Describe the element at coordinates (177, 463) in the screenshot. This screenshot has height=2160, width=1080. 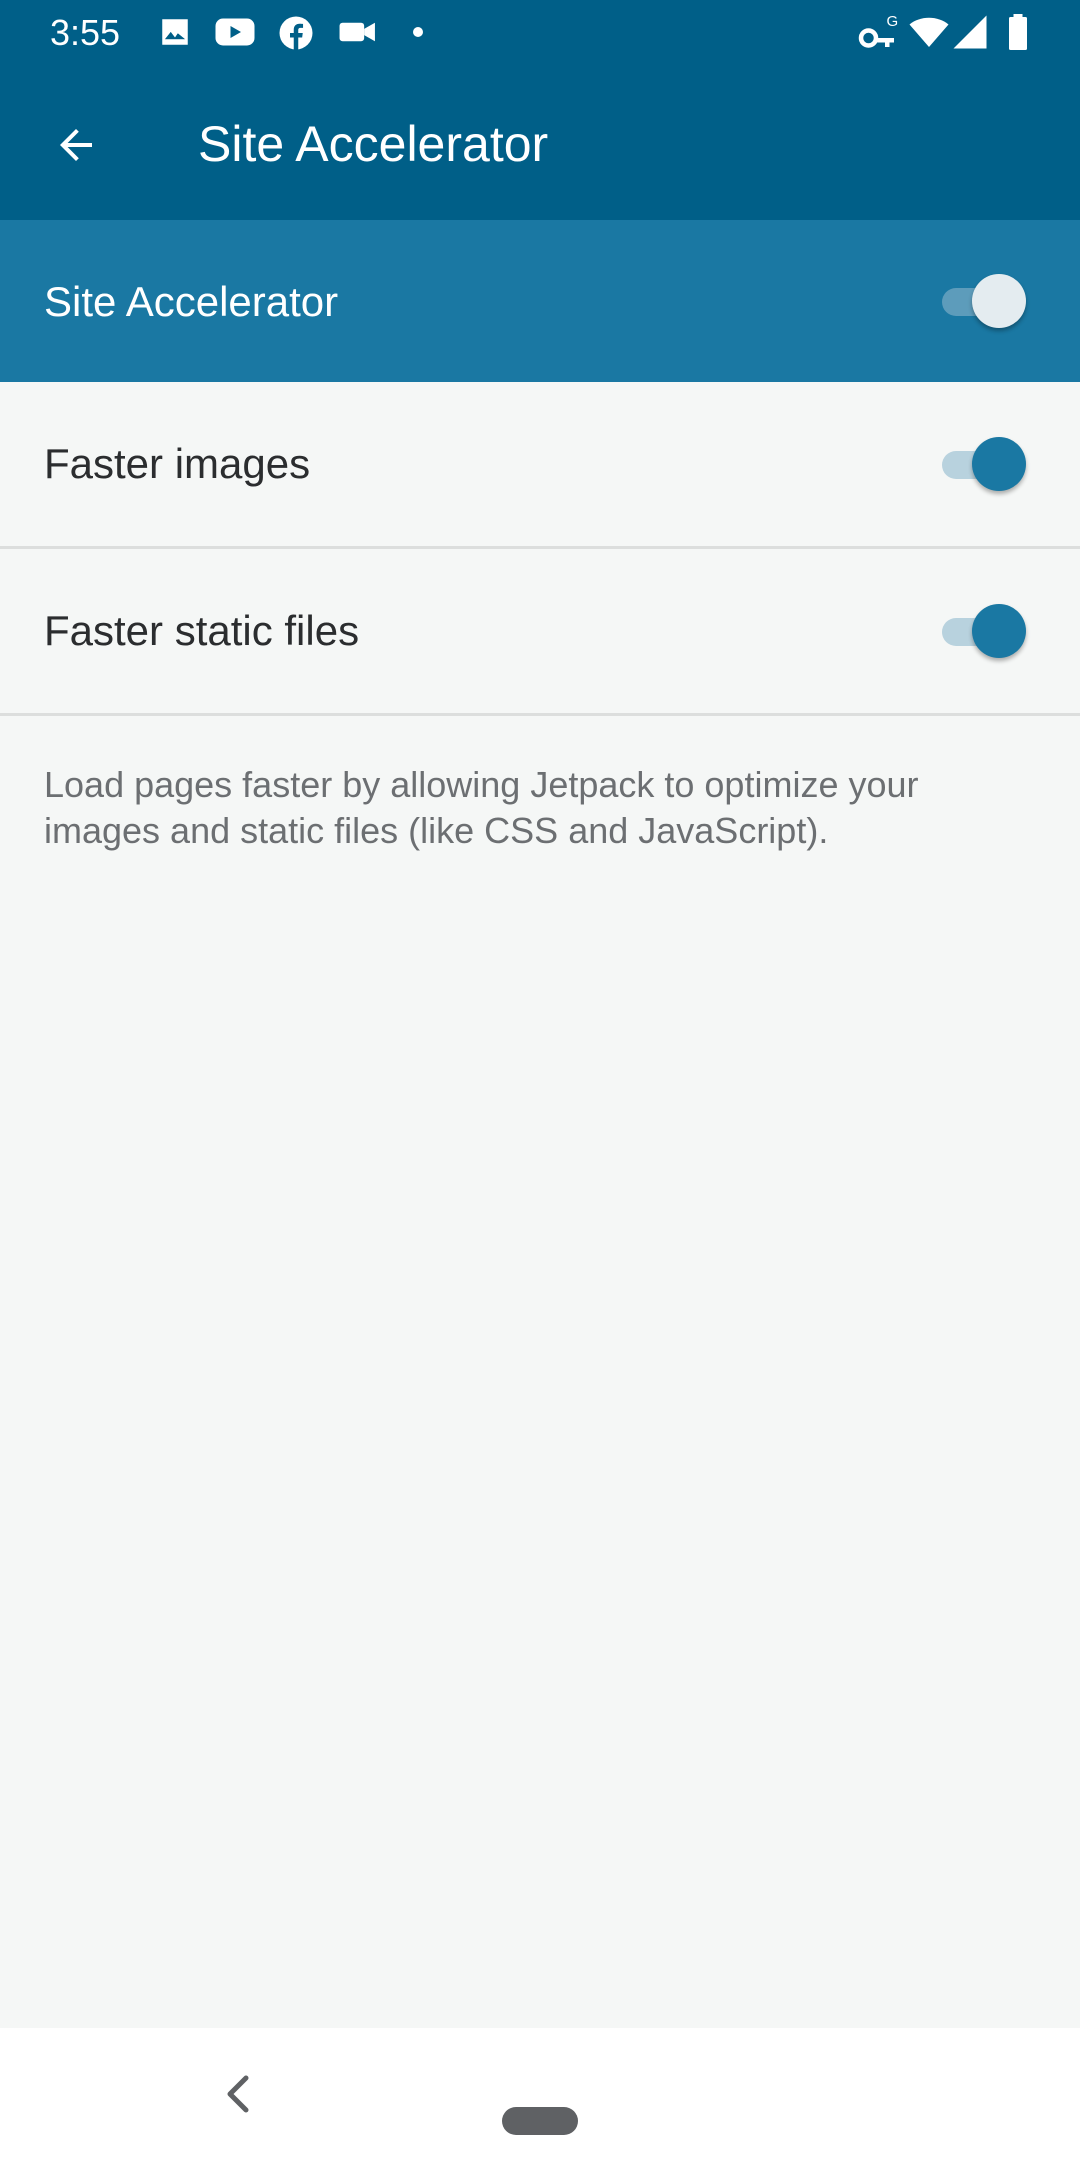
I see `faster-images-label: Faster images` at that location.